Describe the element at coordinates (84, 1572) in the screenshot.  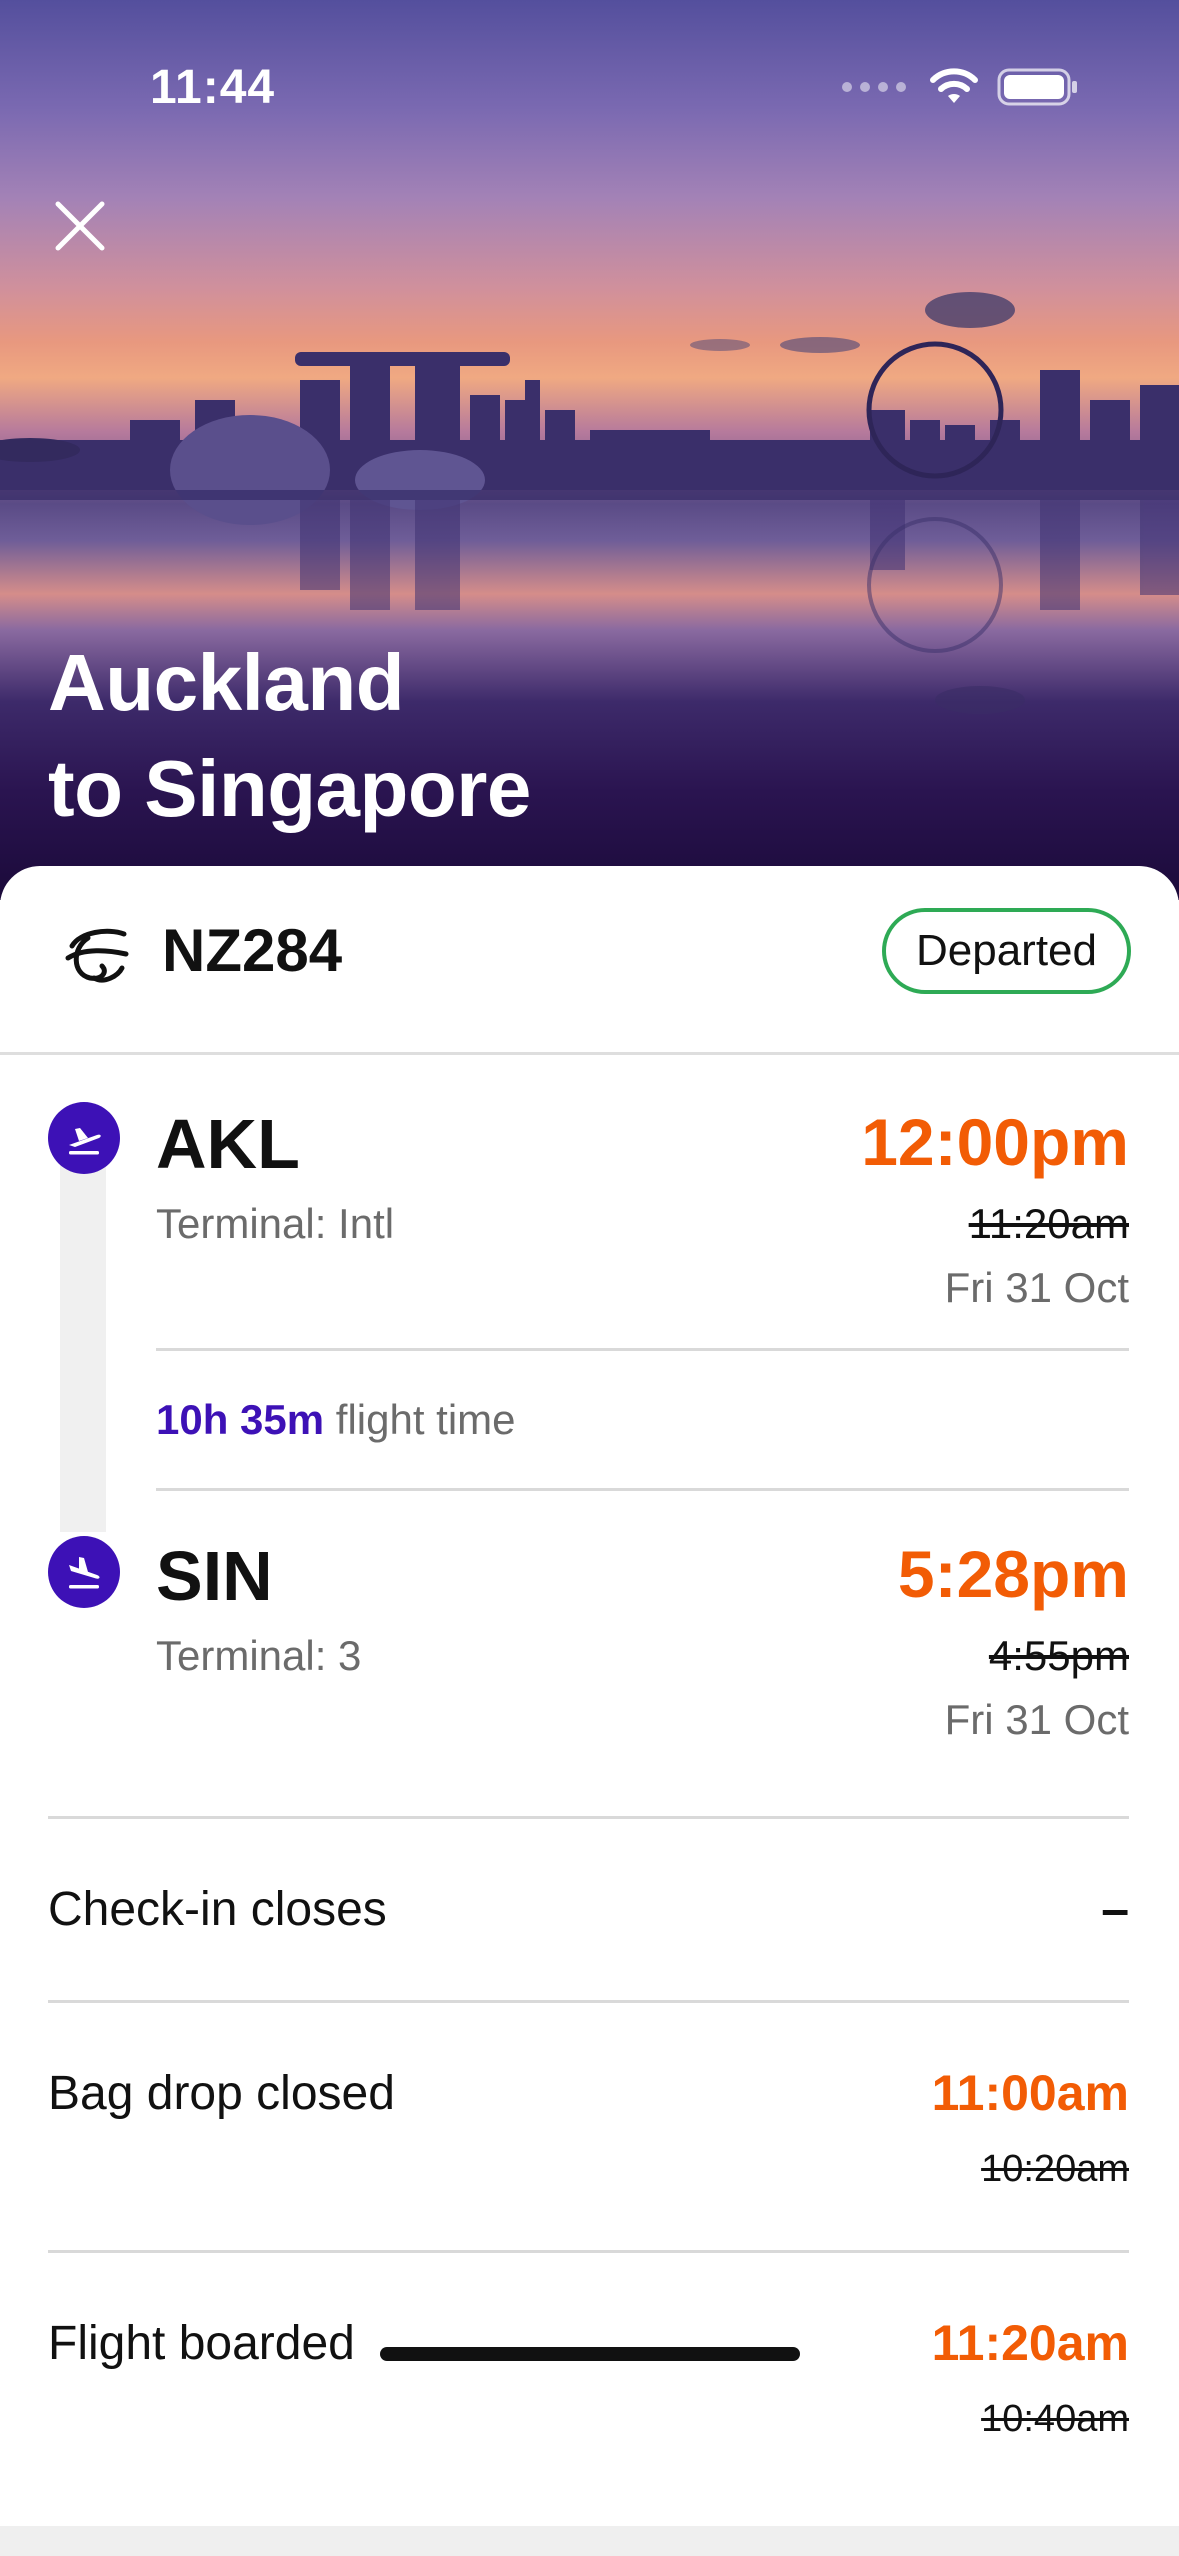
I see `landing-icon` at that location.